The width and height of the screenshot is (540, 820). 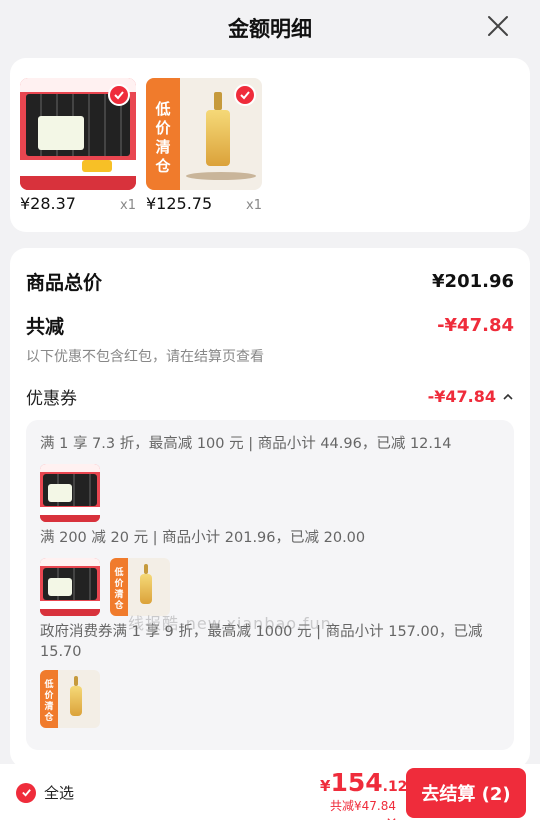 I want to click on chevron-down-icon, so click(x=391, y=818).